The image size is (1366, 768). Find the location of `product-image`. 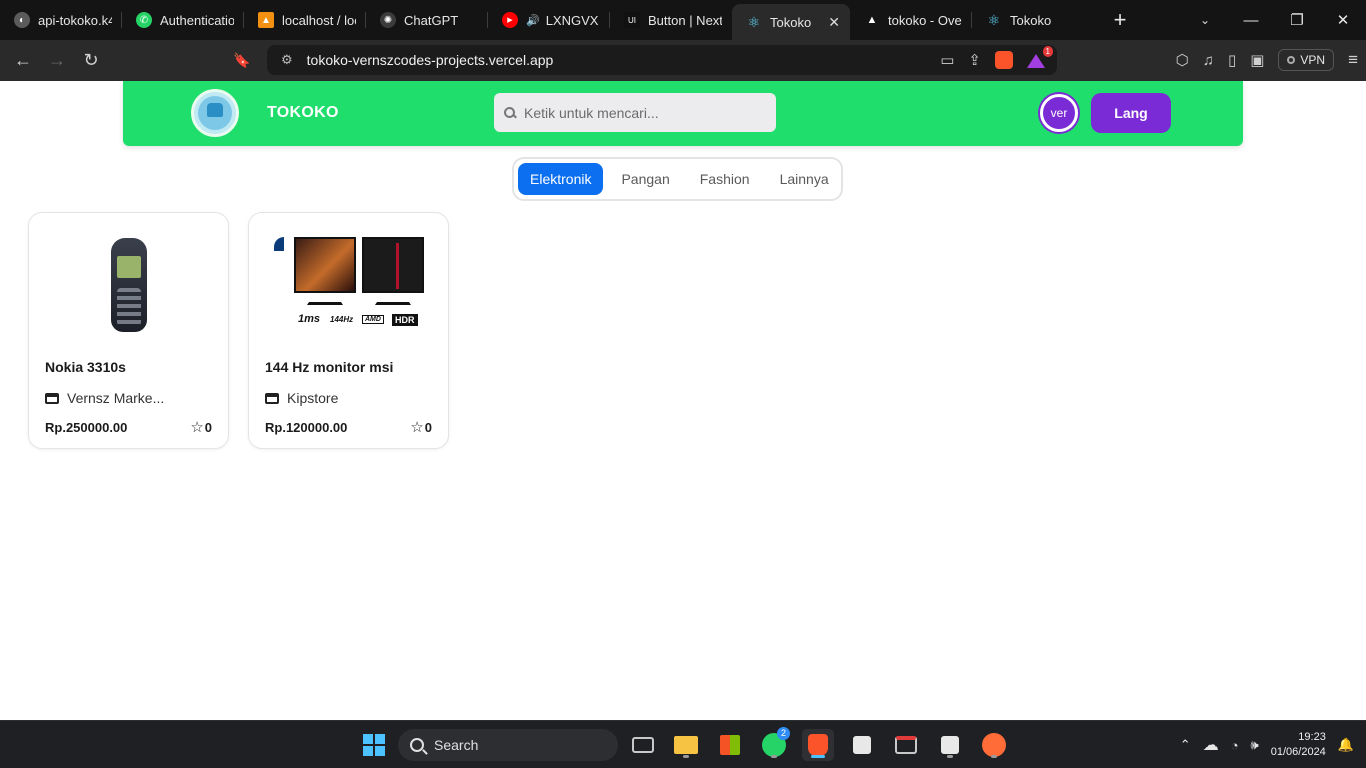

product-image is located at coordinates (129, 285).